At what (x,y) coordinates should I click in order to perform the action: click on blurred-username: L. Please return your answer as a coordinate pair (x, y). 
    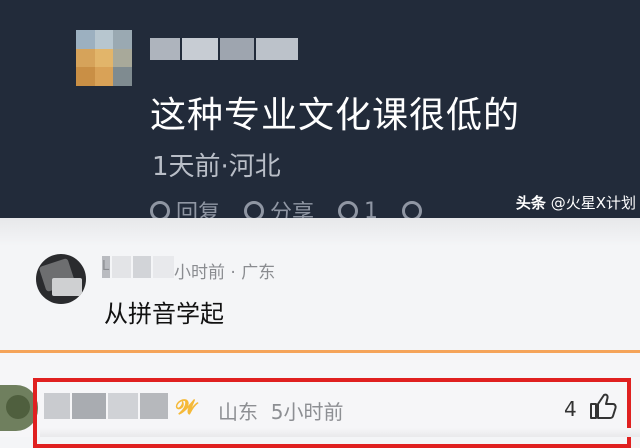
    Looking at the image, I should click on (138, 267).